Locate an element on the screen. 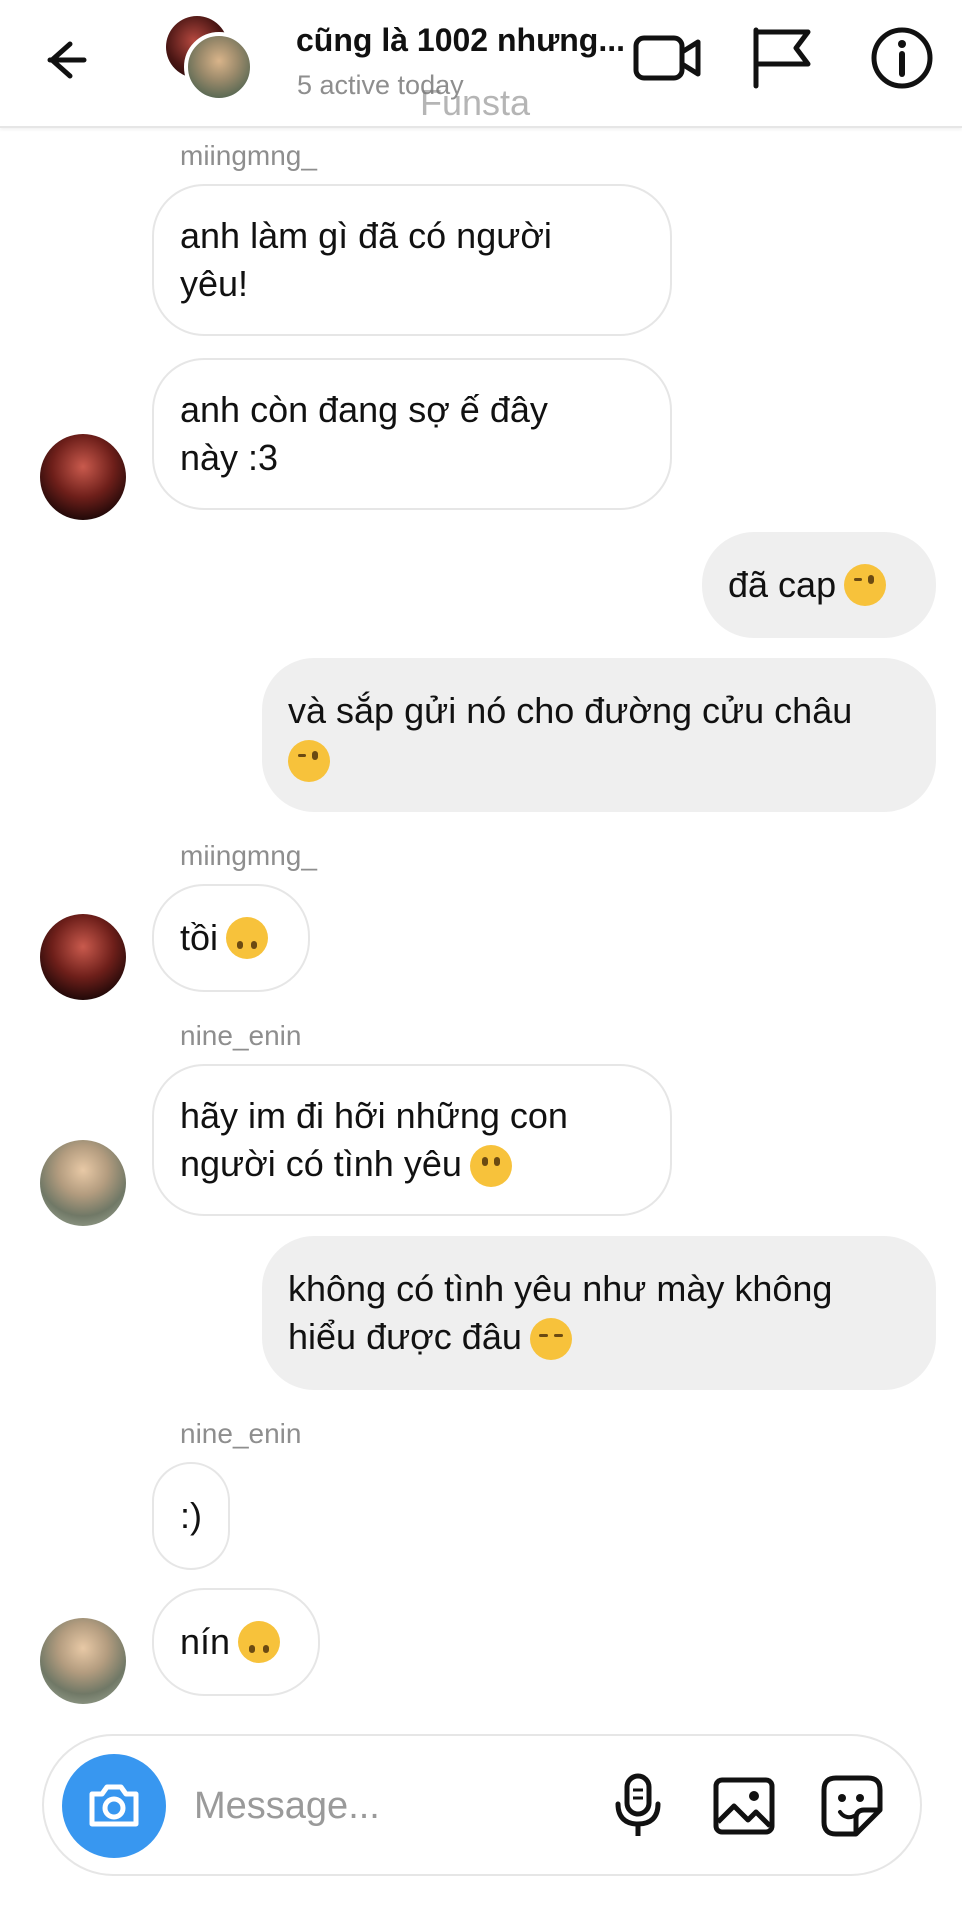 The height and width of the screenshot is (1920, 962). message-bubble-incoming: nín is located at coordinates (236, 1642).